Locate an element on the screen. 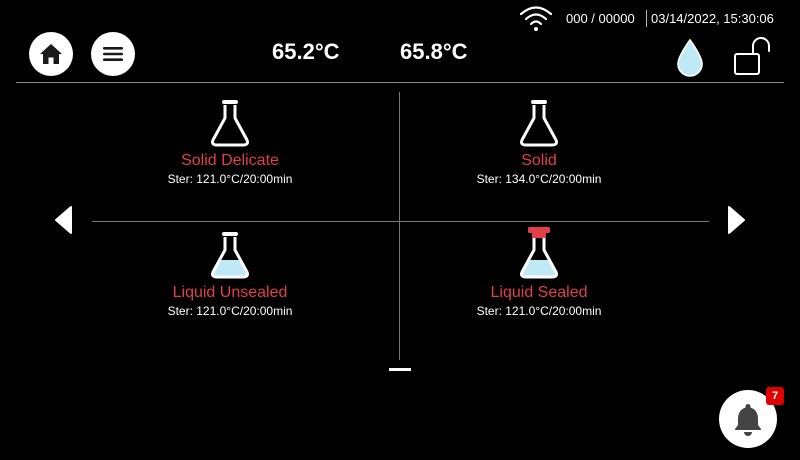  date-time: 03/14/2022, 15:30:06 is located at coordinates (712, 18).